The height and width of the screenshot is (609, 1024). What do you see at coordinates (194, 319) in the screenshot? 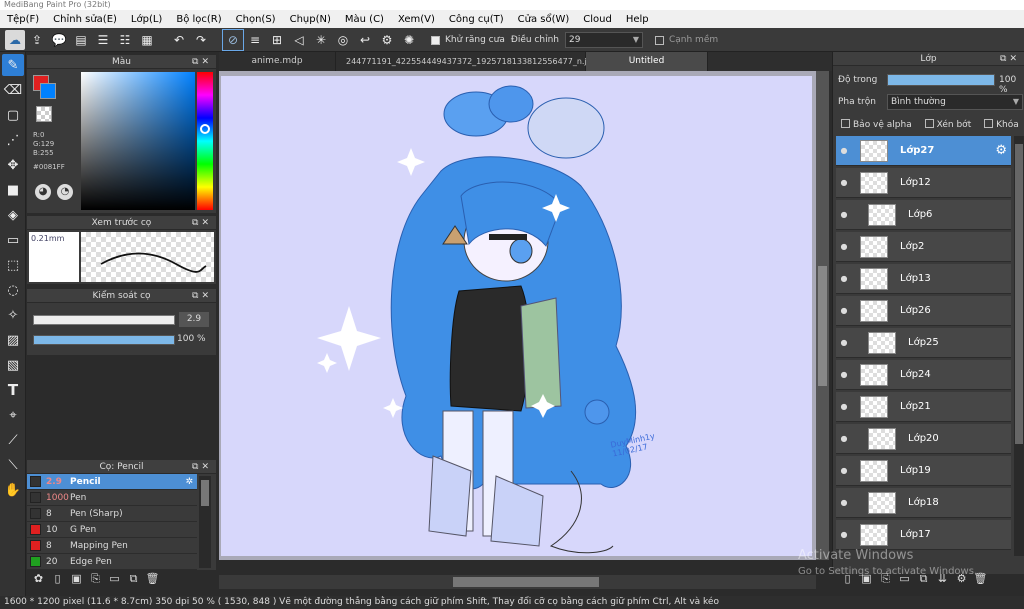
I see `brush-size-value: 2.9` at bounding box center [194, 319].